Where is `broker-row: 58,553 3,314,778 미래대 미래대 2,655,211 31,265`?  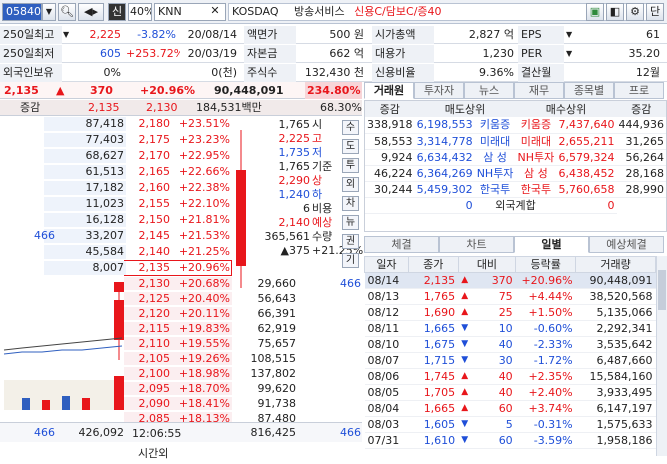
broker-row: 58,553 3,314,778 미래대 미래대 2,655,211 31,265 is located at coordinates (515, 141).